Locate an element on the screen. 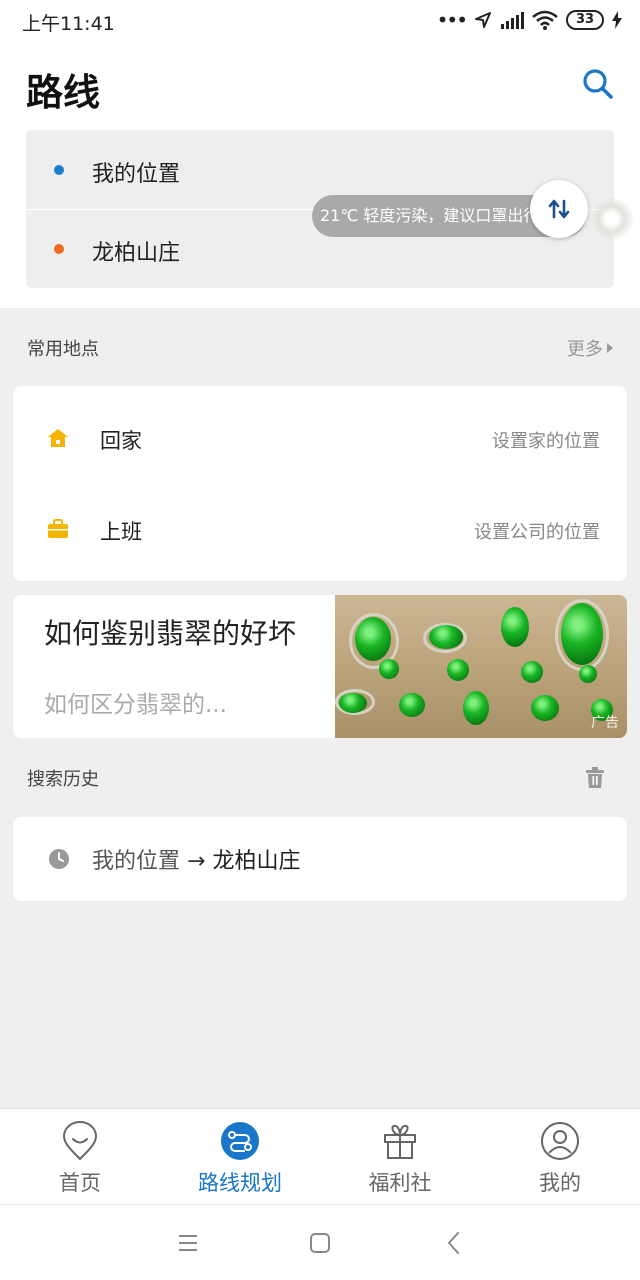  history-text: 我的位置 → 龙柏山庄 is located at coordinates (196, 859).